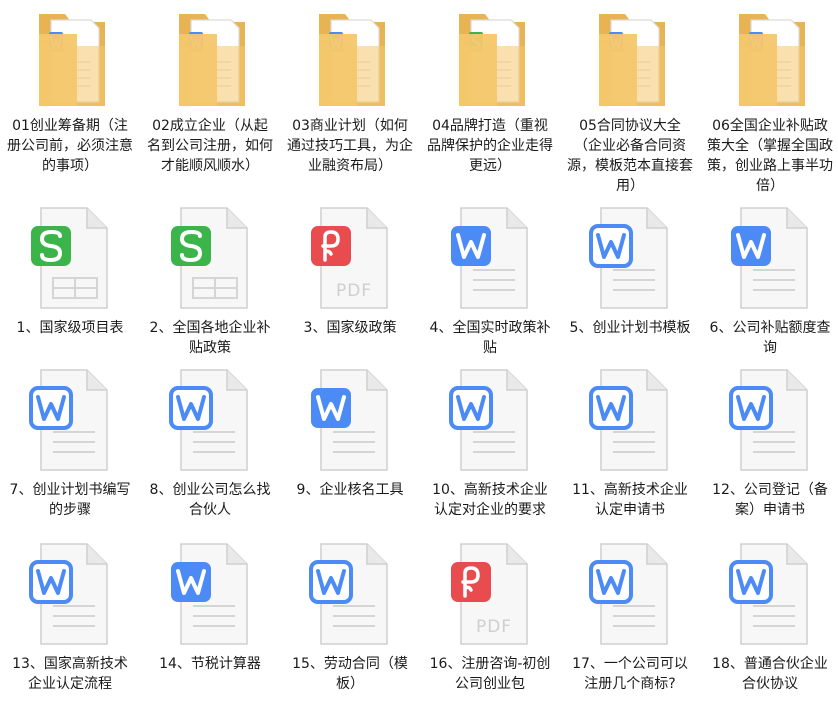 This screenshot has width=838, height=726. I want to click on file-label: 4、全国实时政策补贴, so click(490, 338).